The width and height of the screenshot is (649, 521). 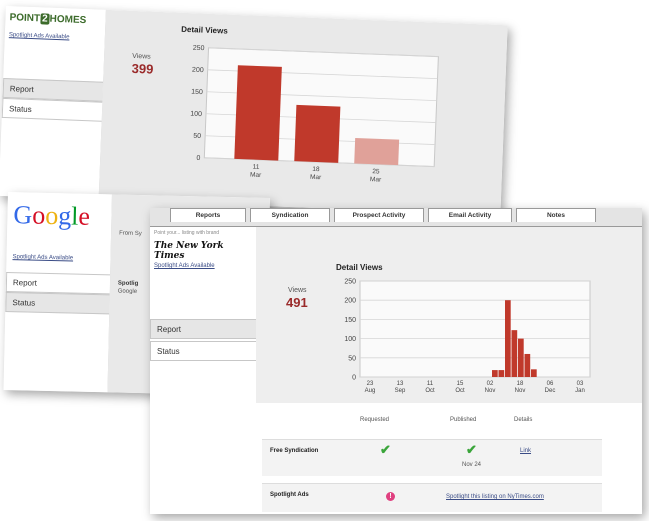 What do you see at coordinates (471, 449) in the screenshot?
I see `published-check-icon: ✔` at bounding box center [471, 449].